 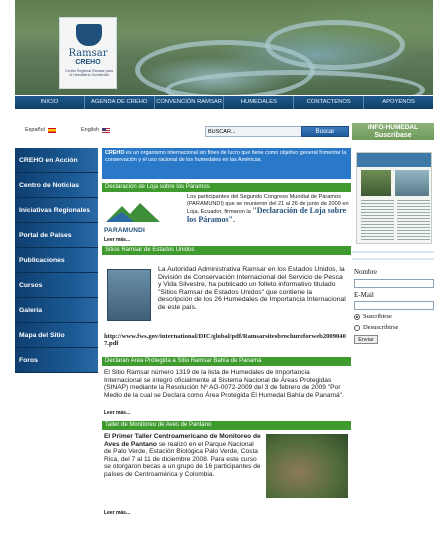 What do you see at coordinates (115, 153) in the screenshot?
I see `intro-lead: CREHO` at bounding box center [115, 153].